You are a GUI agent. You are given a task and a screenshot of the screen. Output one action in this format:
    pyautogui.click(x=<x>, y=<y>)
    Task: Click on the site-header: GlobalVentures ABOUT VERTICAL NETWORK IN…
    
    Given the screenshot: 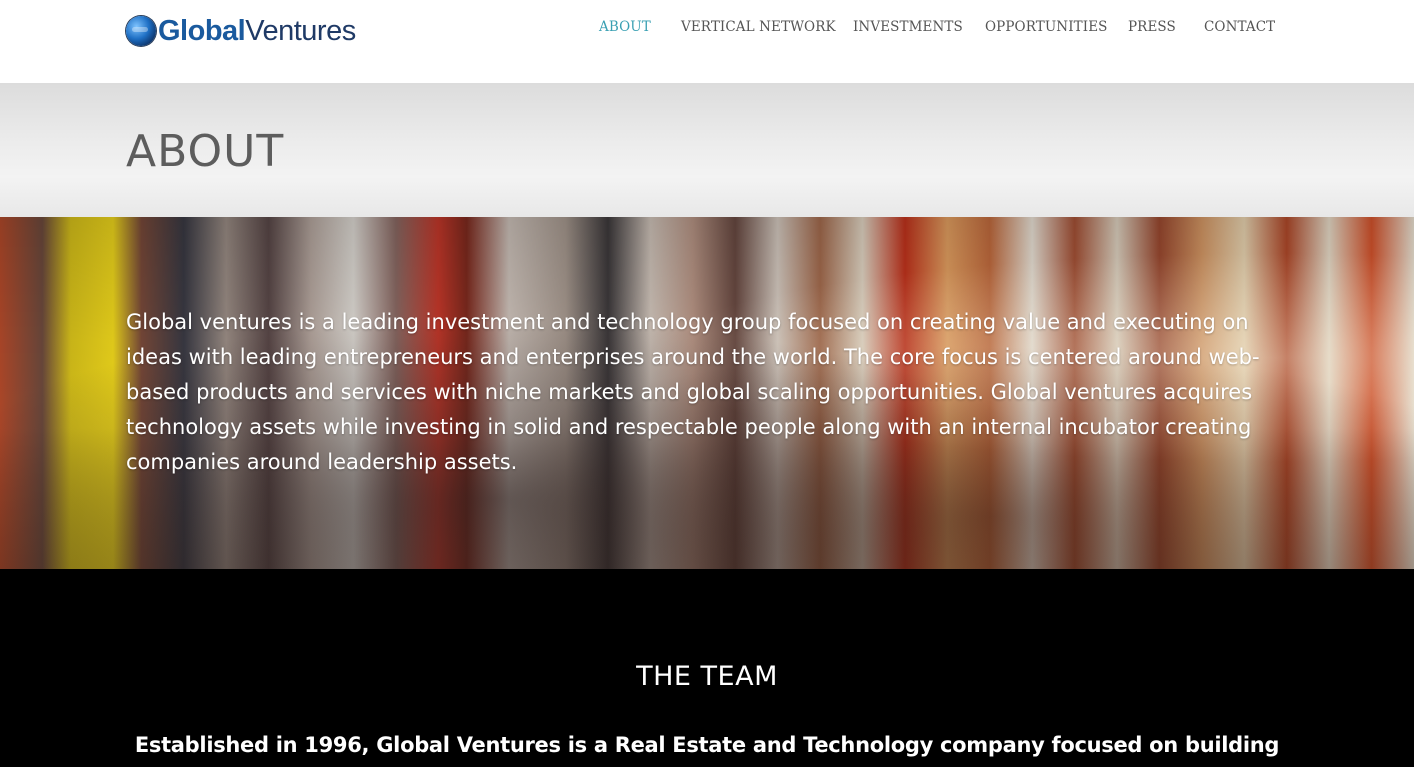 What is the action you would take?
    pyautogui.click(x=707, y=41)
    